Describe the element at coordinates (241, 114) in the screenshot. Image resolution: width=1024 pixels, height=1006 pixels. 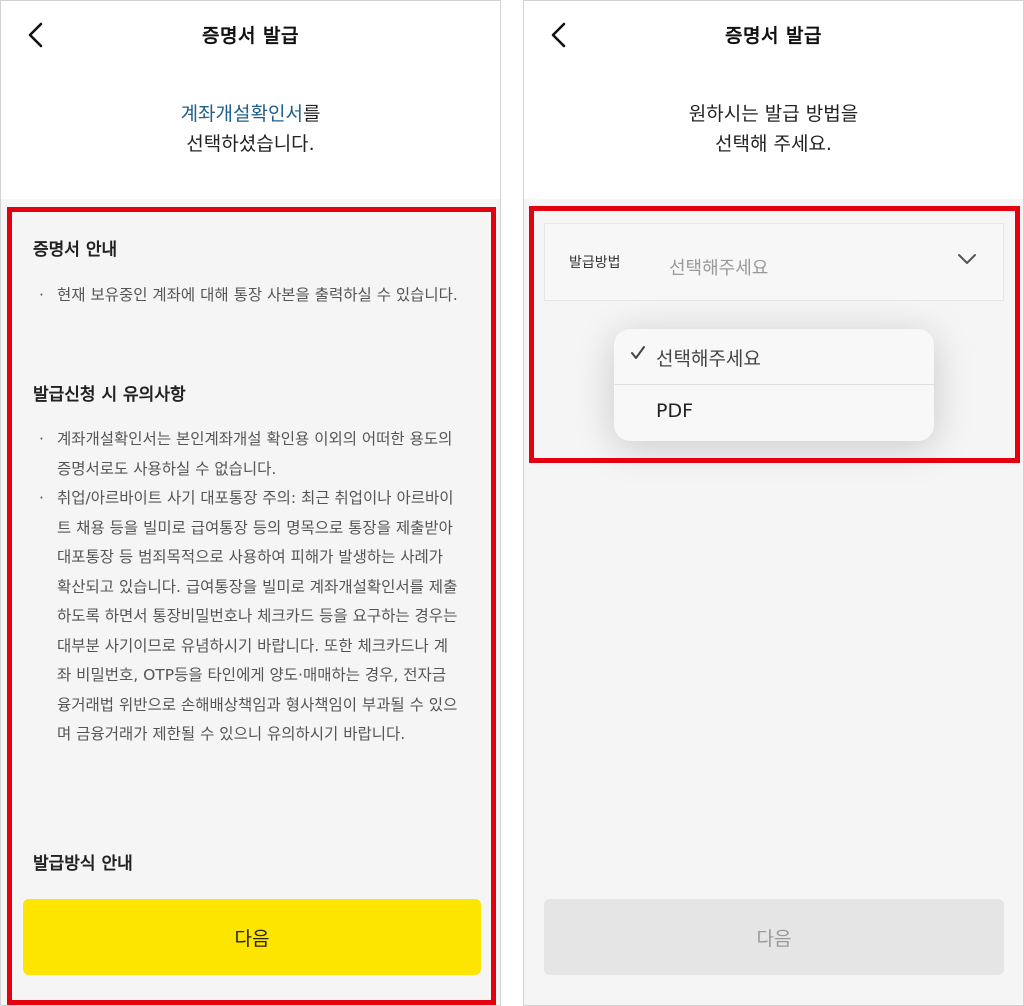
I see `selected-certificate-name: 계좌개설확인서` at that location.